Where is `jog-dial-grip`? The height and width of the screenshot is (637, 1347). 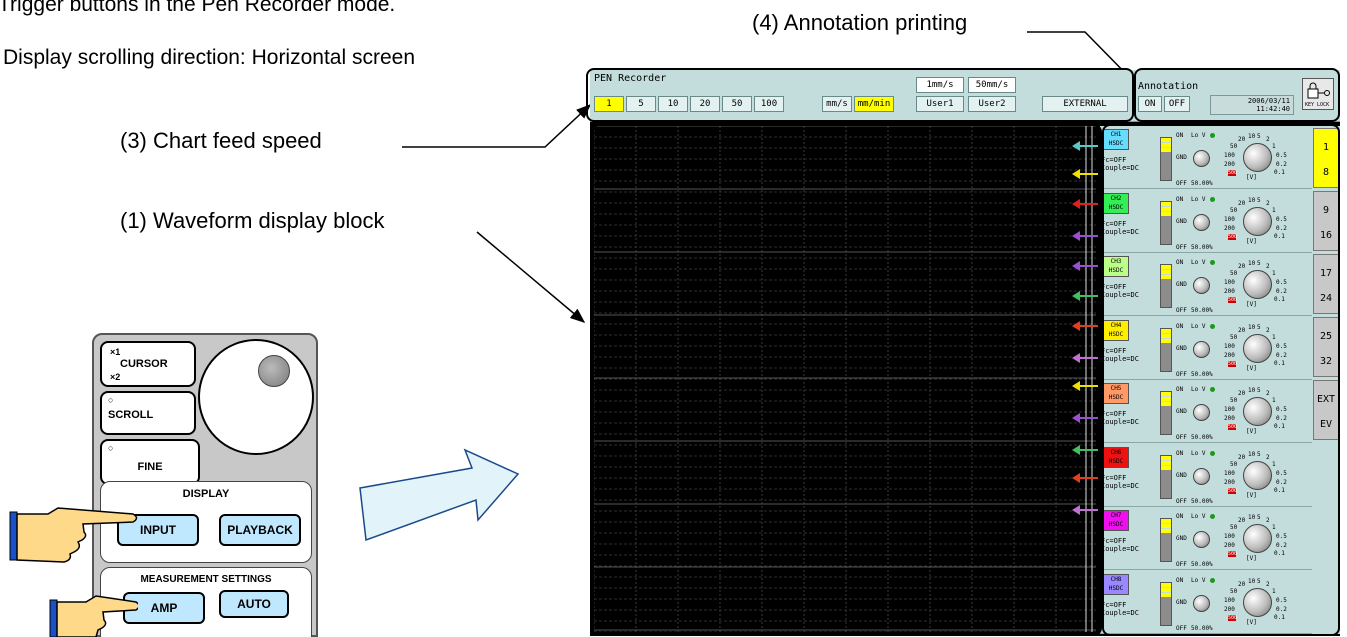 jog-dial-grip is located at coordinates (274, 371).